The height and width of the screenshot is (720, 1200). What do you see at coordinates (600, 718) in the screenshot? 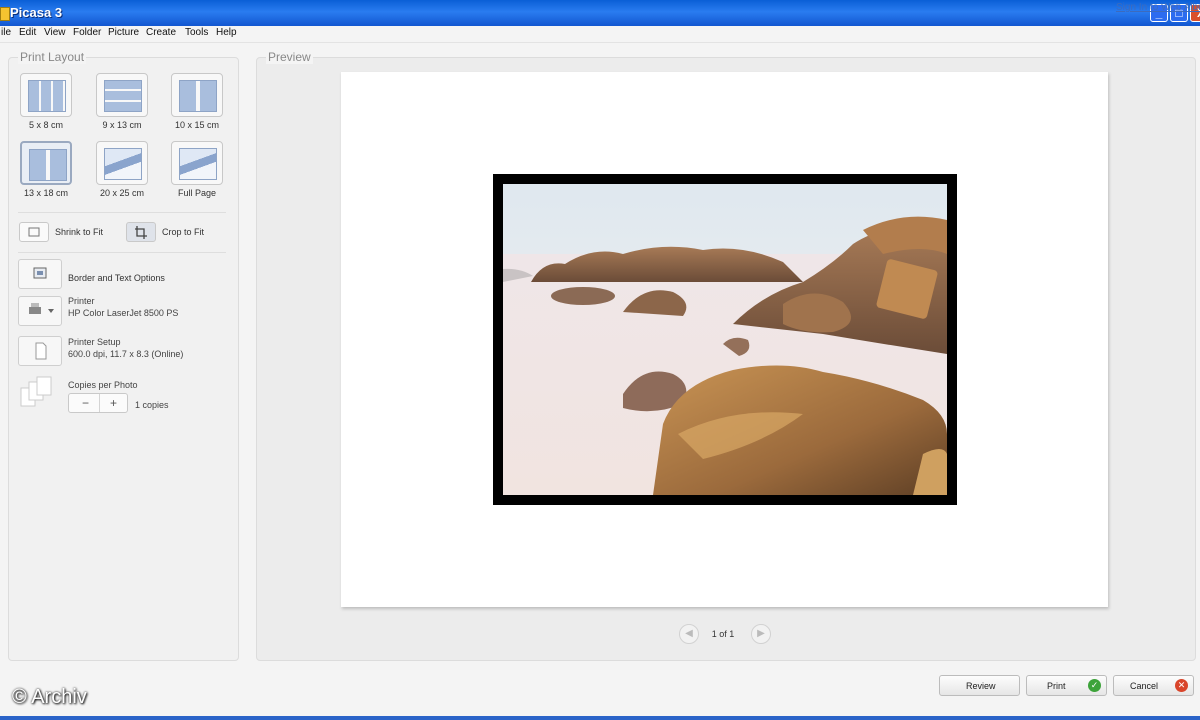
I see `taskbar-strip` at bounding box center [600, 718].